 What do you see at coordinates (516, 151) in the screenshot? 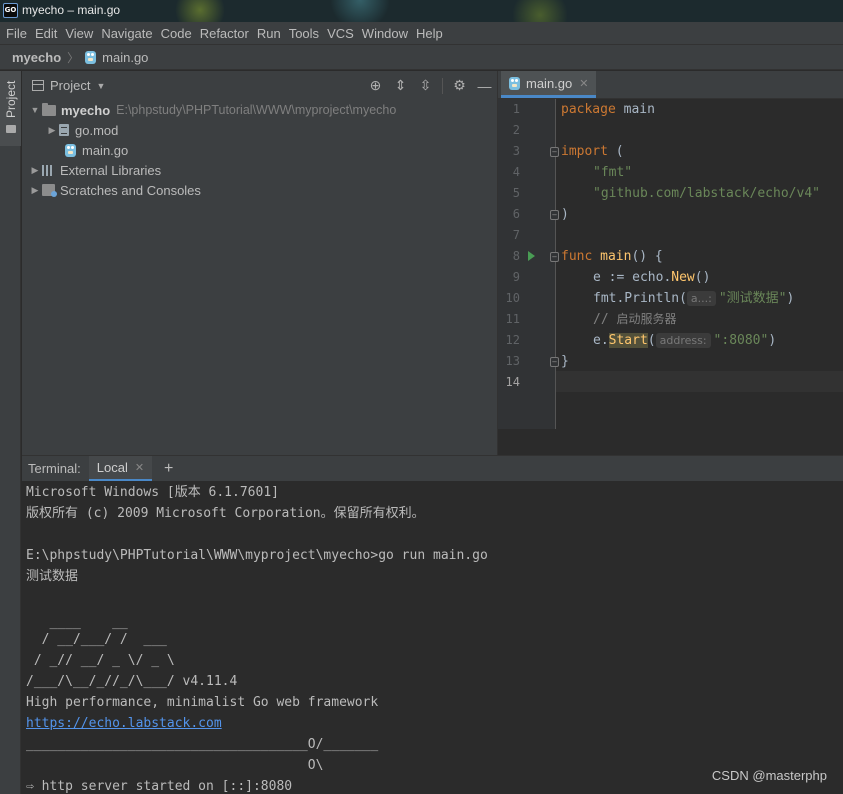
I see `line-number: 3` at bounding box center [516, 151].